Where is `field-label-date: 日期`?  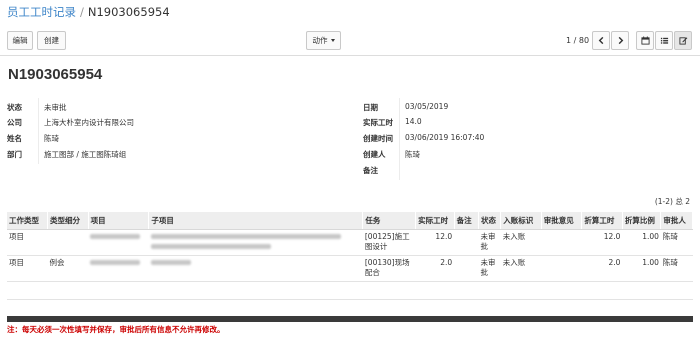 field-label-date: 日期 is located at coordinates (370, 107).